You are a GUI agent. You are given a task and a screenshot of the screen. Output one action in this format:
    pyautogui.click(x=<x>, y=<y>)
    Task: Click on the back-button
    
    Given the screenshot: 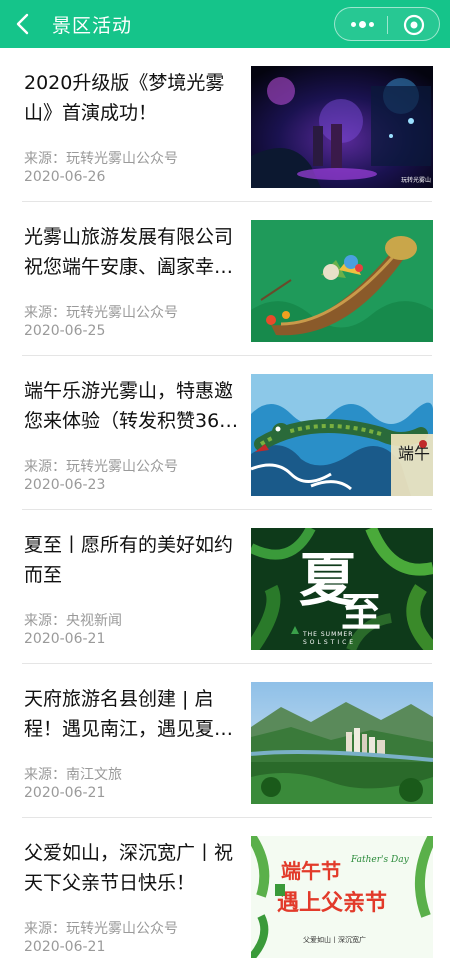 What is the action you would take?
    pyautogui.click(x=24, y=24)
    